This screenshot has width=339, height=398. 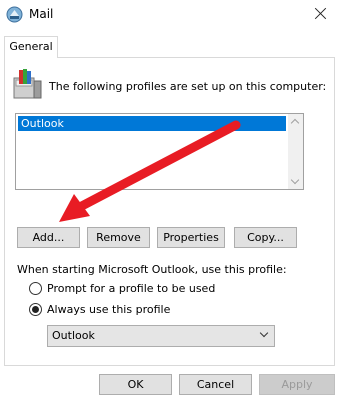 What do you see at coordinates (41, 14) in the screenshot?
I see `window-title: Mail` at bounding box center [41, 14].